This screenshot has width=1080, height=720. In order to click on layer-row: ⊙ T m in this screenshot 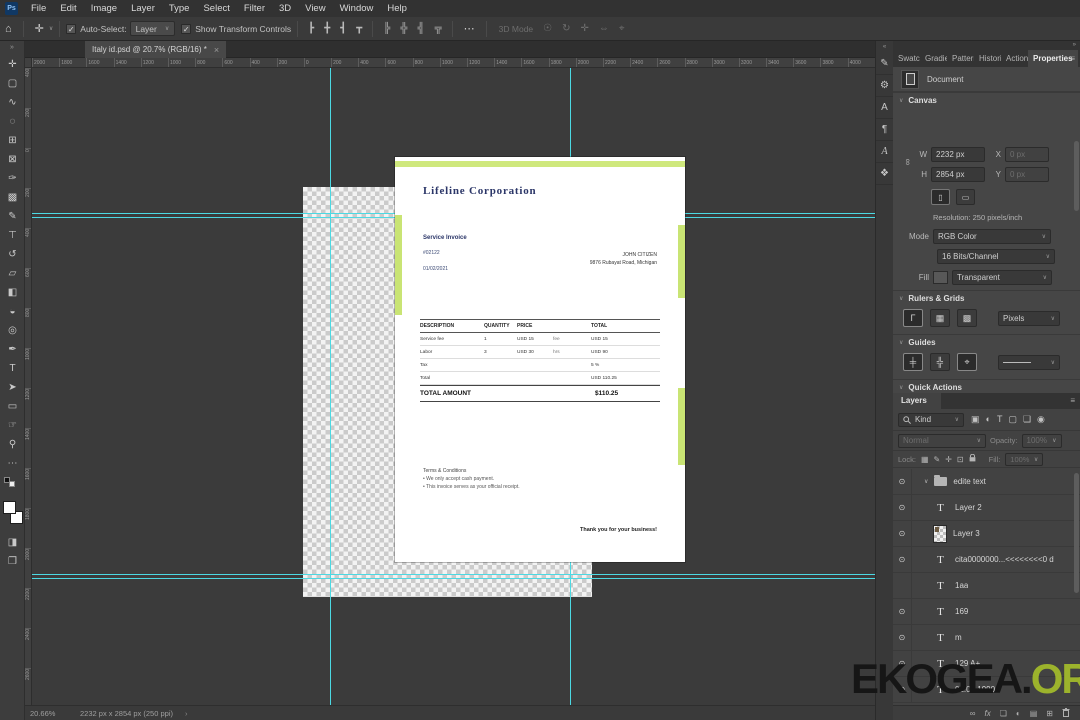, I will do `click(986, 638)`.